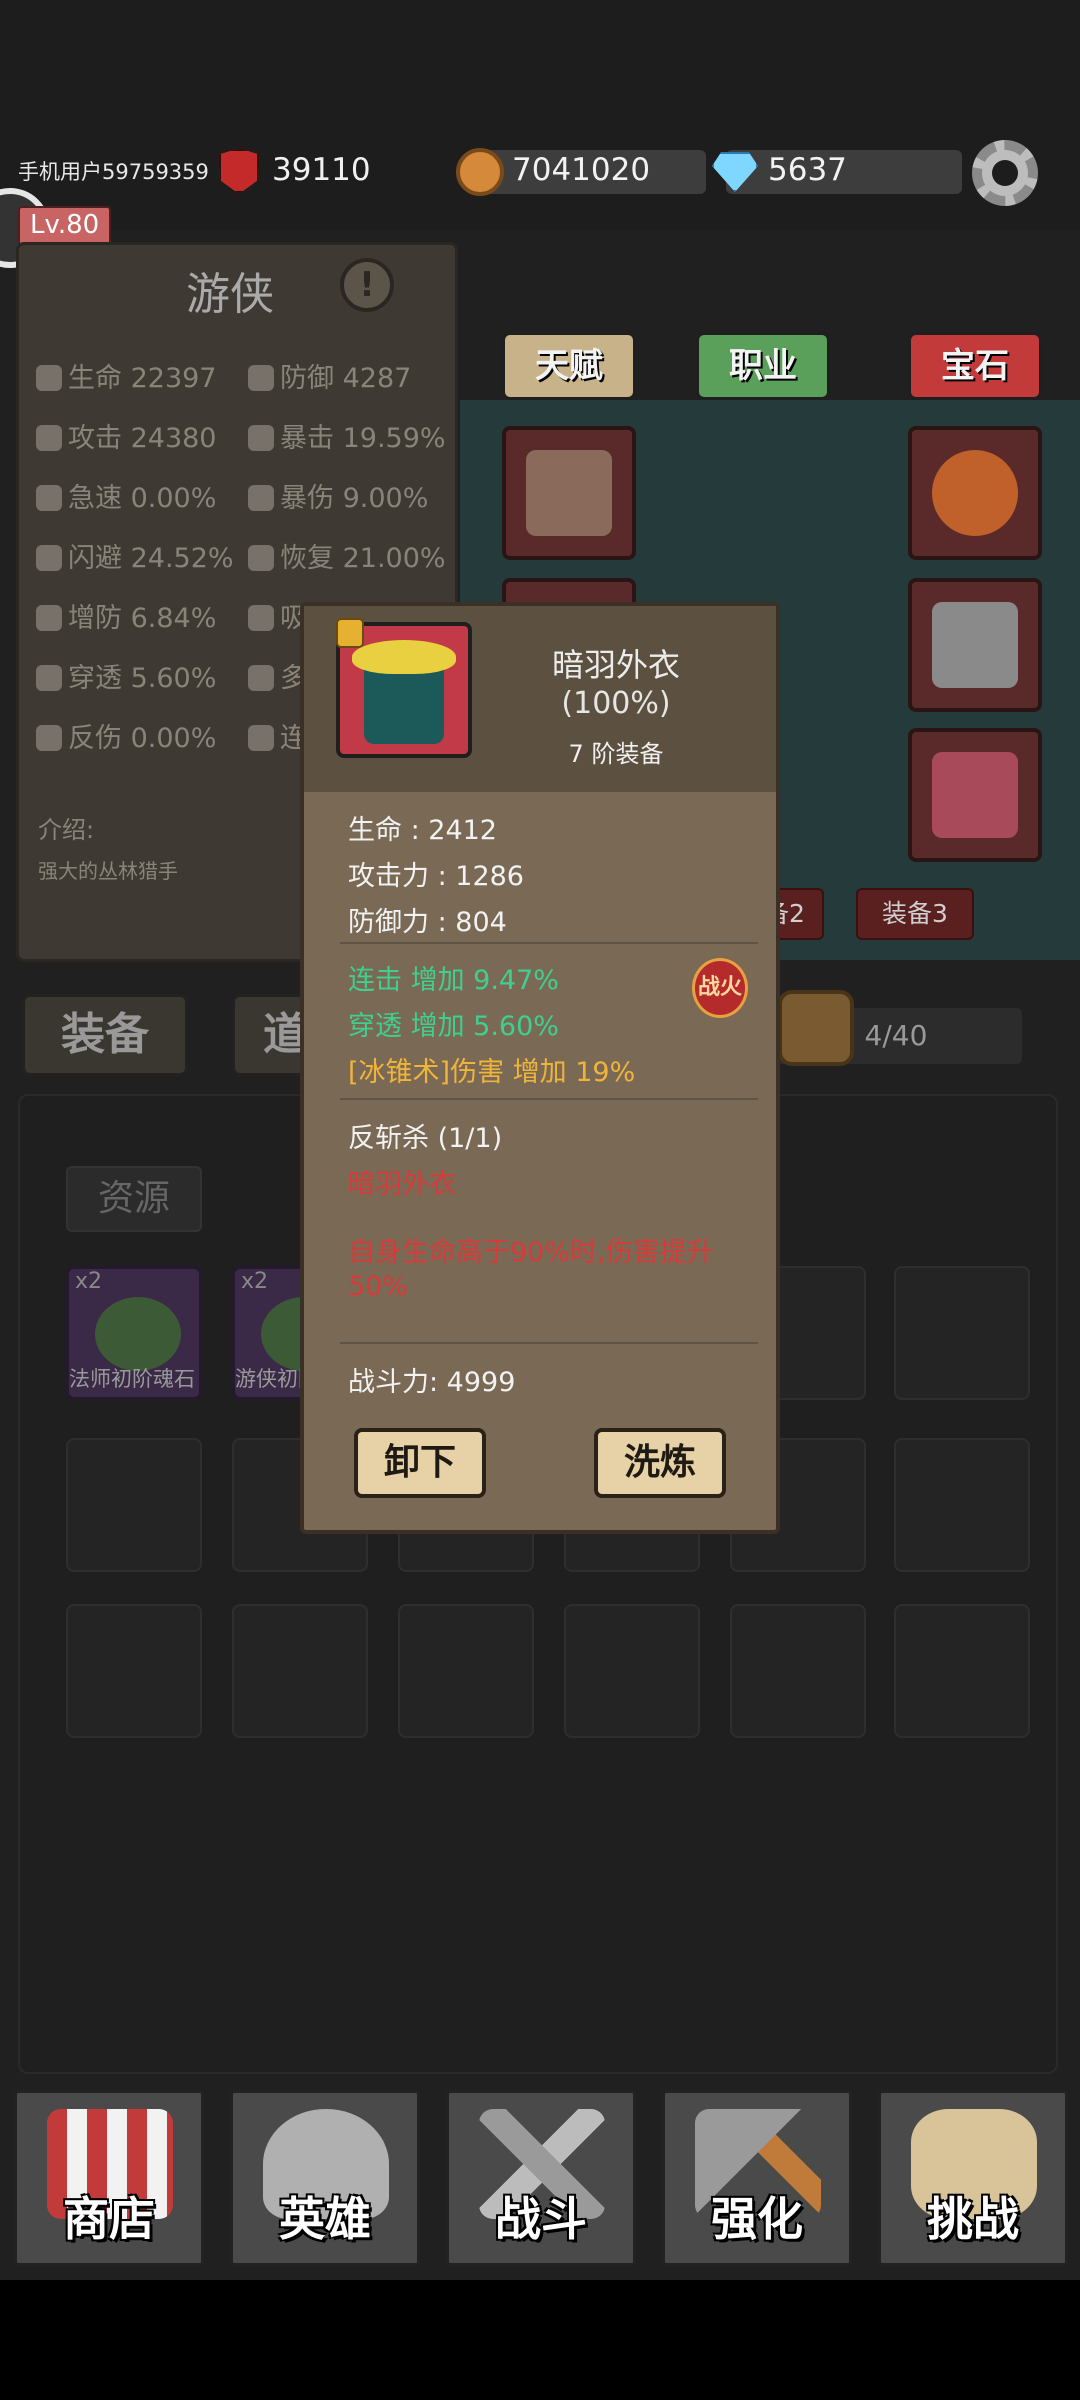 The image size is (1080, 2400). Describe the element at coordinates (816, 1028) in the screenshot. I see `bag-icon` at that location.